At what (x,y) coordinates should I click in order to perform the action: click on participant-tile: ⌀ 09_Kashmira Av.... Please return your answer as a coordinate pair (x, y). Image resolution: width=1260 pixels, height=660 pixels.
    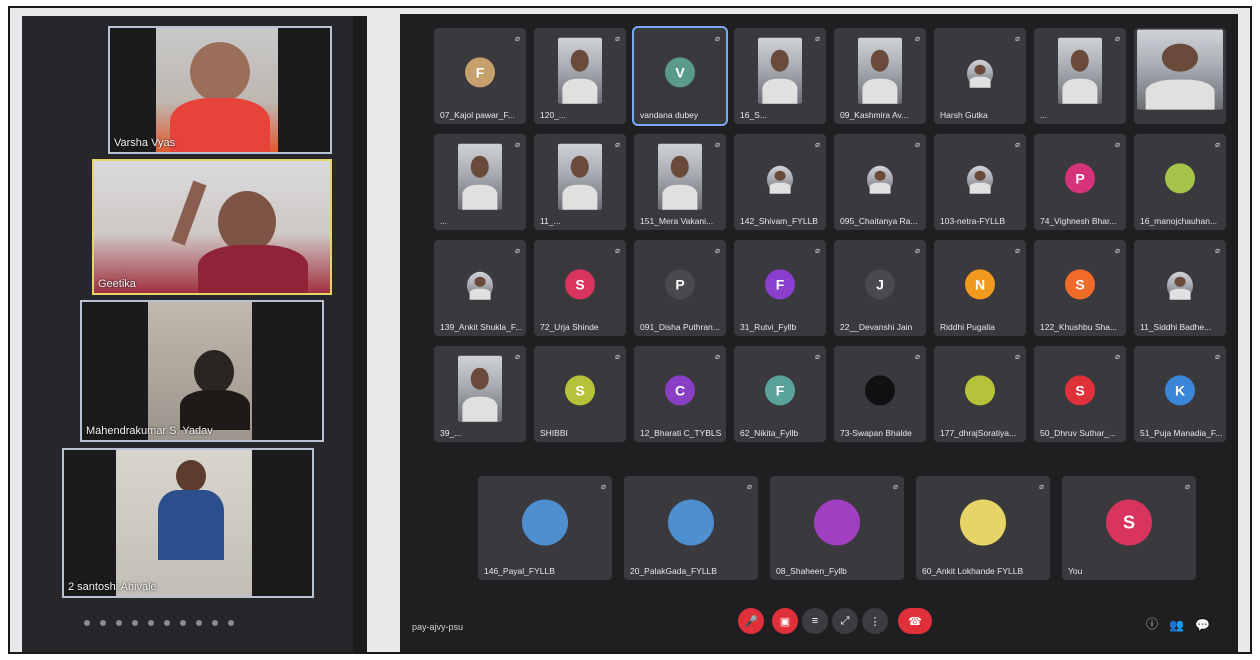
    Looking at the image, I should click on (880, 76).